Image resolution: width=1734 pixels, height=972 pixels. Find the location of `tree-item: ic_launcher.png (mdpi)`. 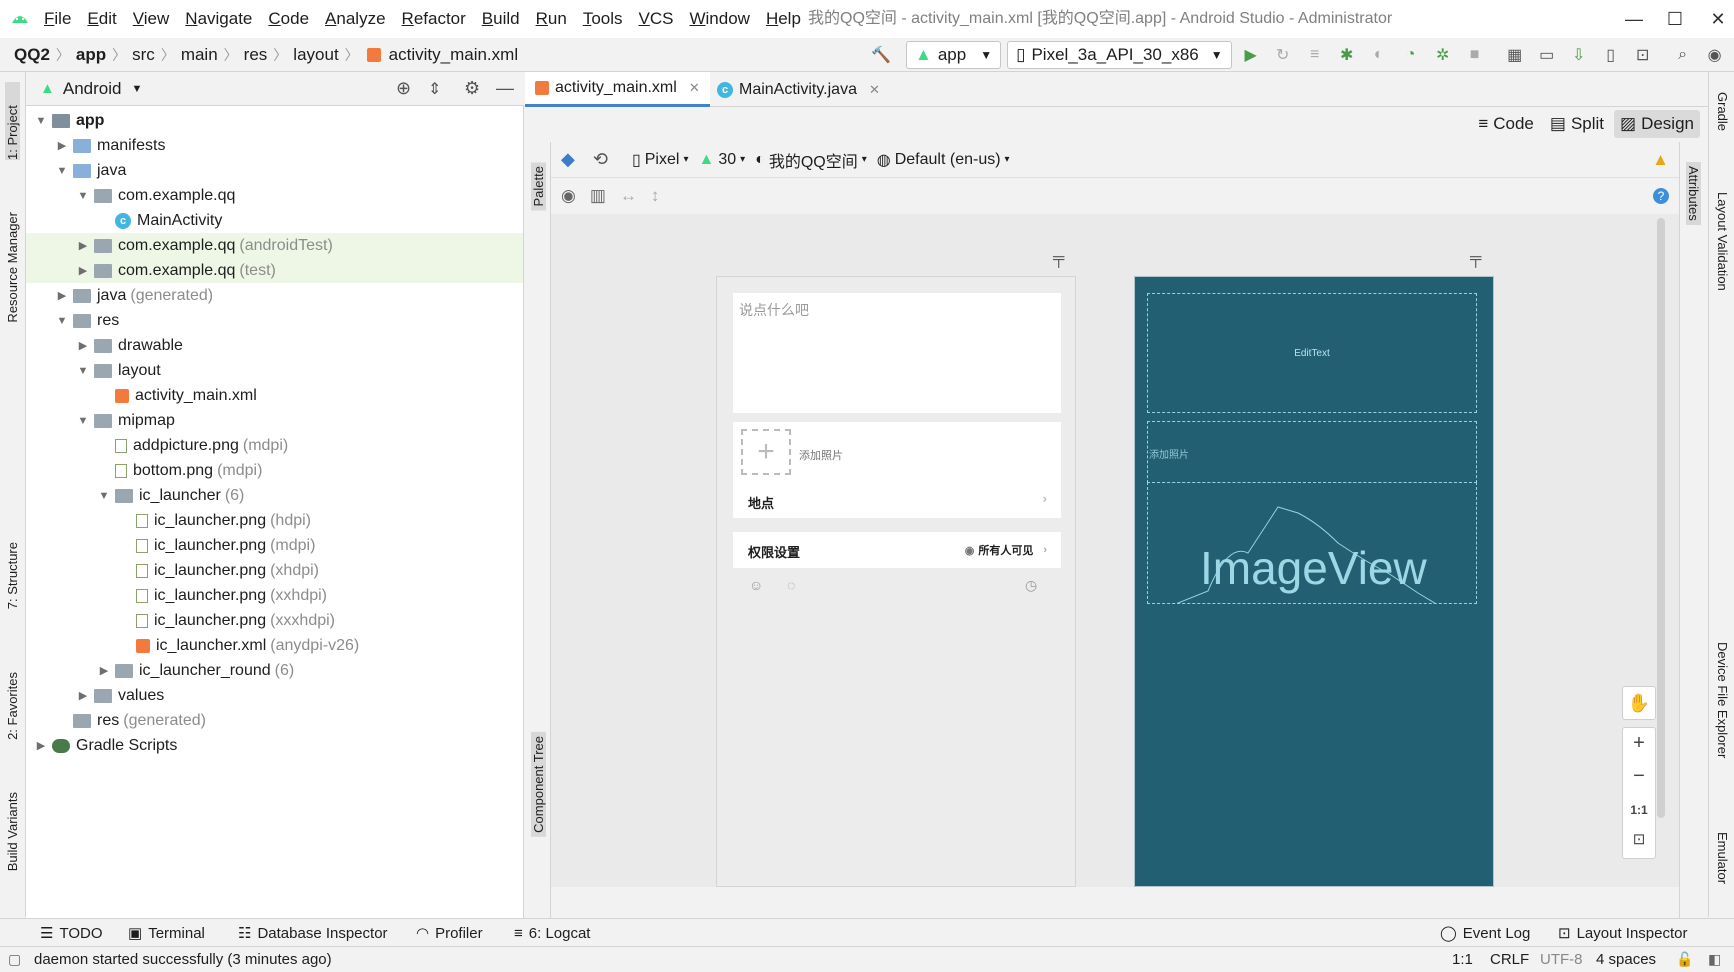

tree-item: ic_launcher.png (mdpi) is located at coordinates (274, 545).